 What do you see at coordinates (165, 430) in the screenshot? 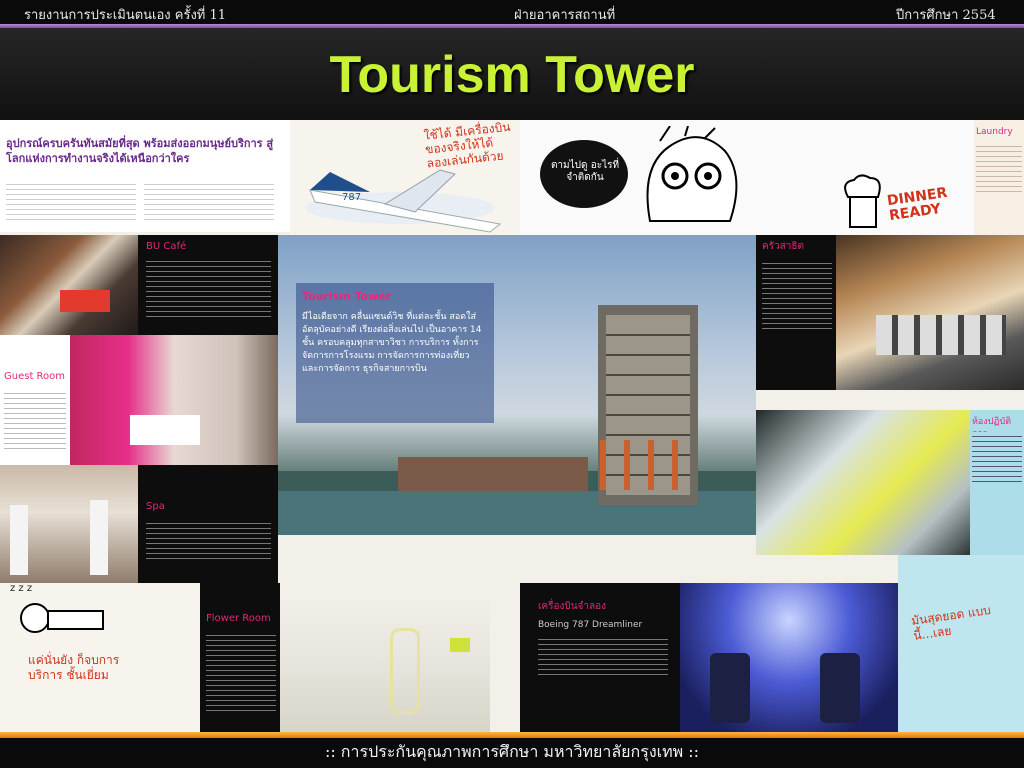
I see `guest-room-bed` at bounding box center [165, 430].